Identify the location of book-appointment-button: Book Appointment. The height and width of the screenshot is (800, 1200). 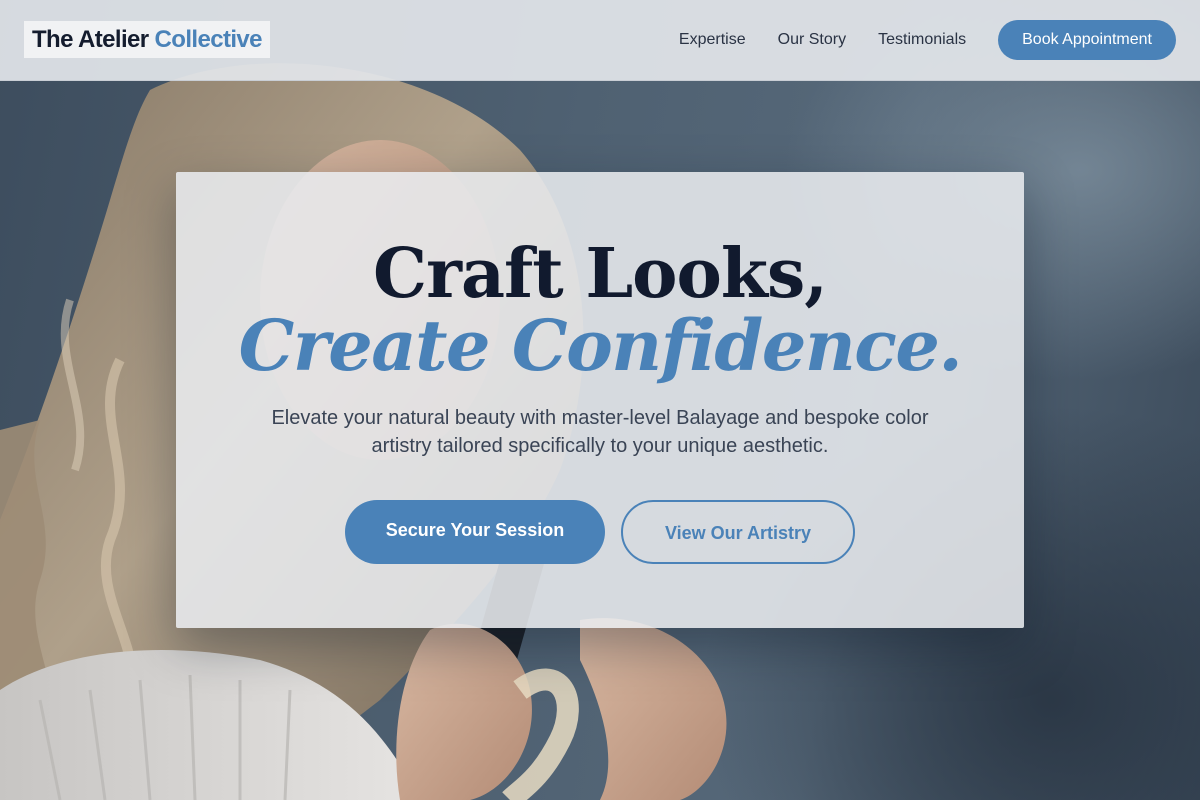
(1087, 40).